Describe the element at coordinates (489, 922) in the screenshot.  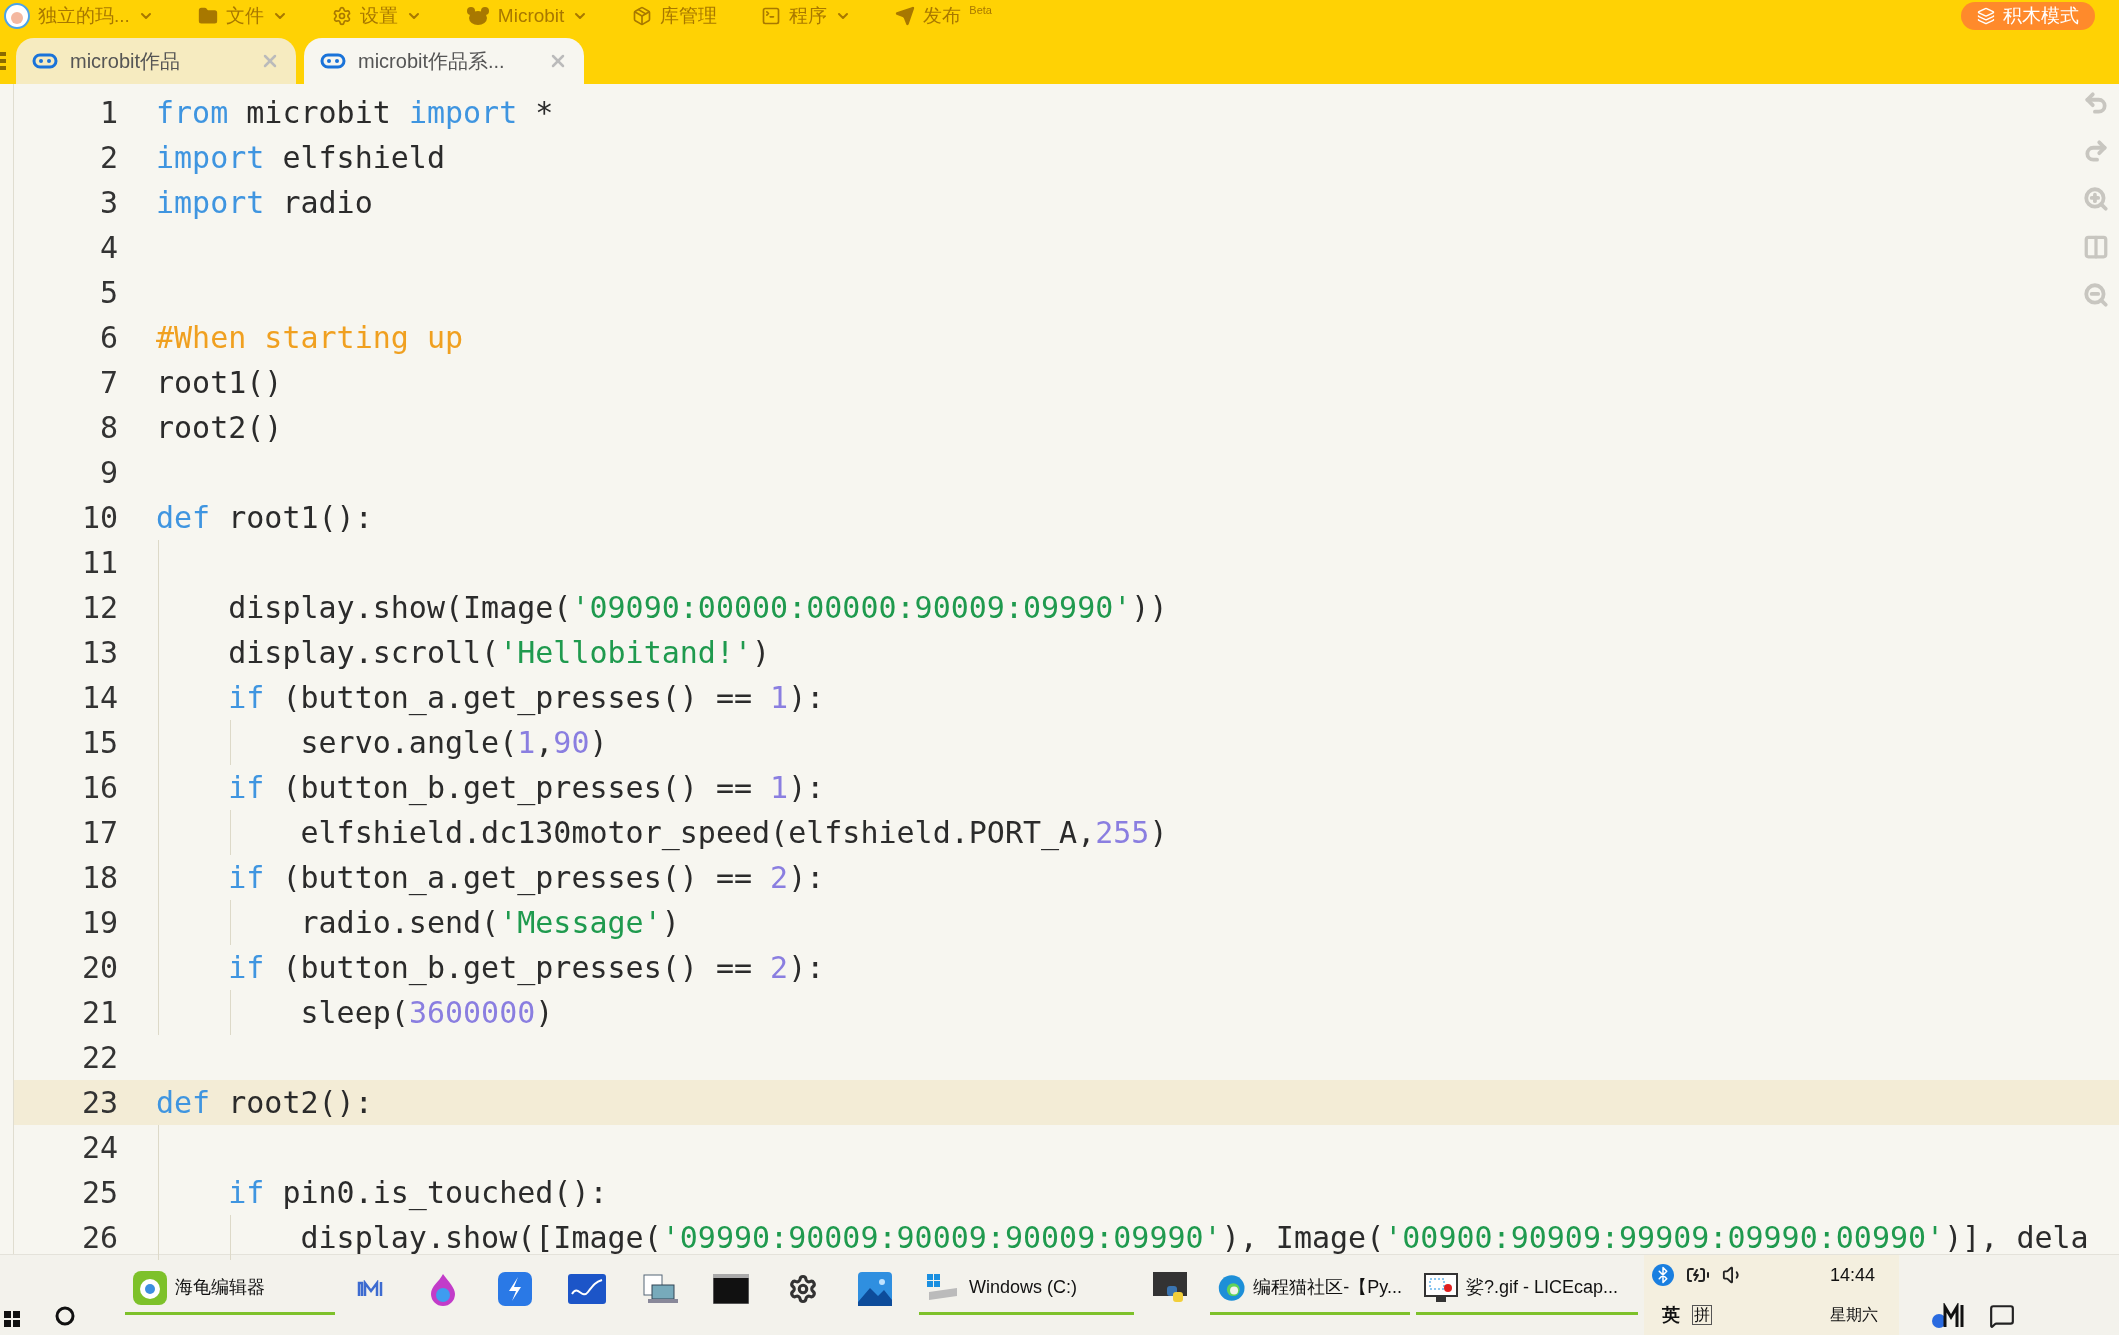
I see `code-text: radio.send('Message')` at that location.